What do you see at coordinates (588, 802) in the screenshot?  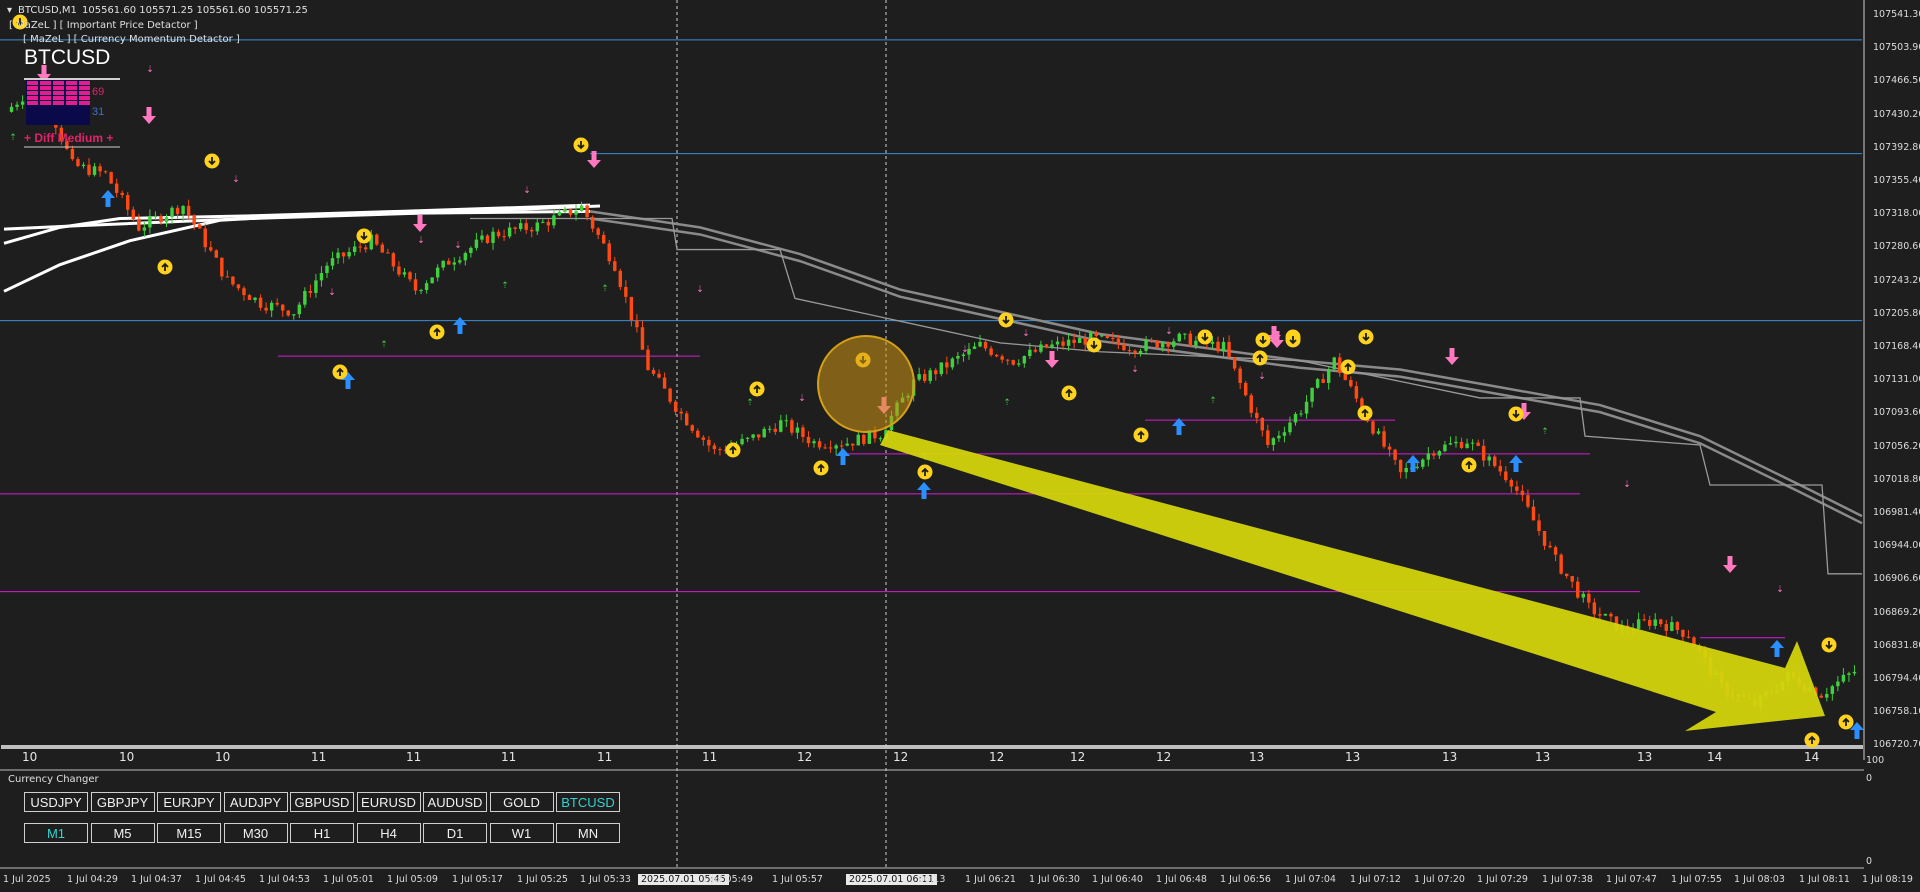 I see `currency-button-btcusd: BTCUSD` at bounding box center [588, 802].